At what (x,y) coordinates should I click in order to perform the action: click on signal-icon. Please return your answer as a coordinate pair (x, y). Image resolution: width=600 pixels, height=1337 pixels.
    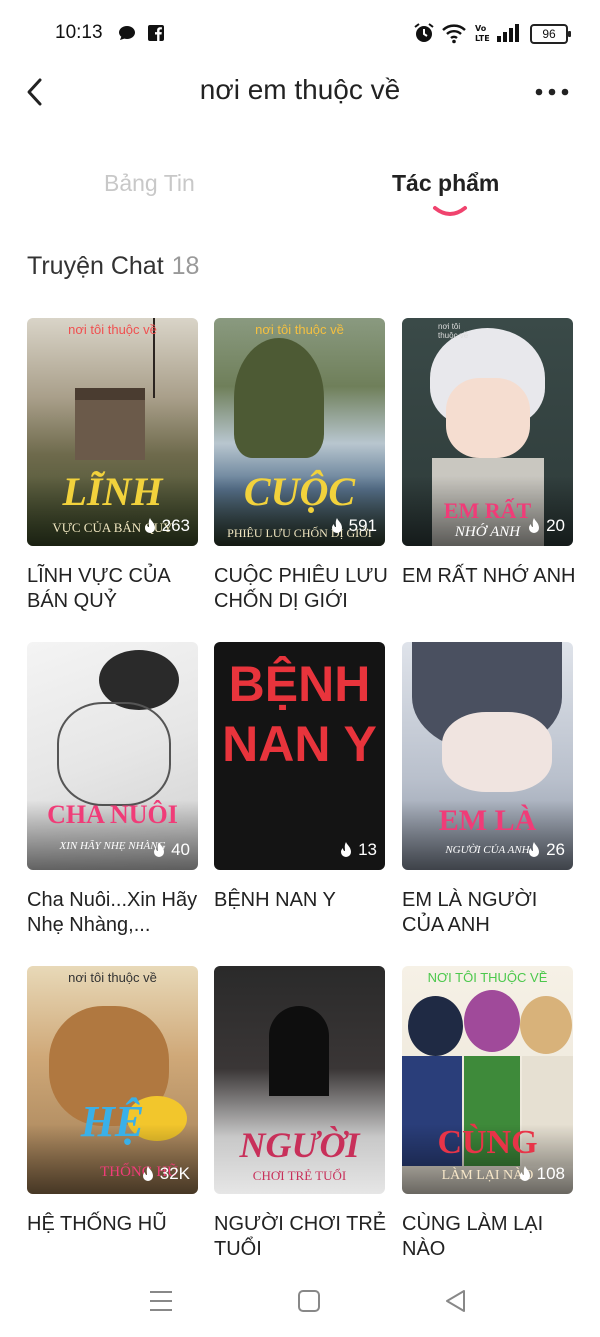
    Looking at the image, I should click on (508, 33).